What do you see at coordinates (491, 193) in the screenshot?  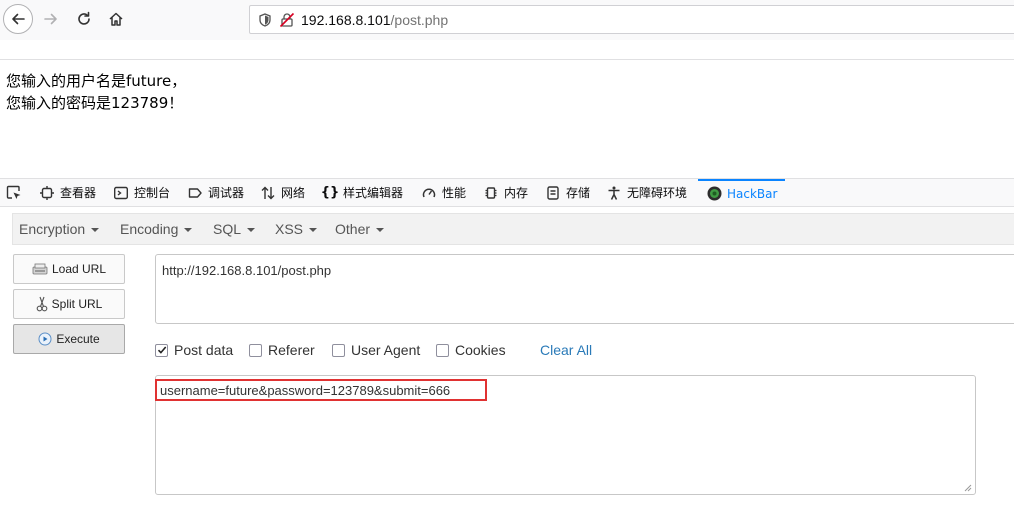 I see `memory-icon` at bounding box center [491, 193].